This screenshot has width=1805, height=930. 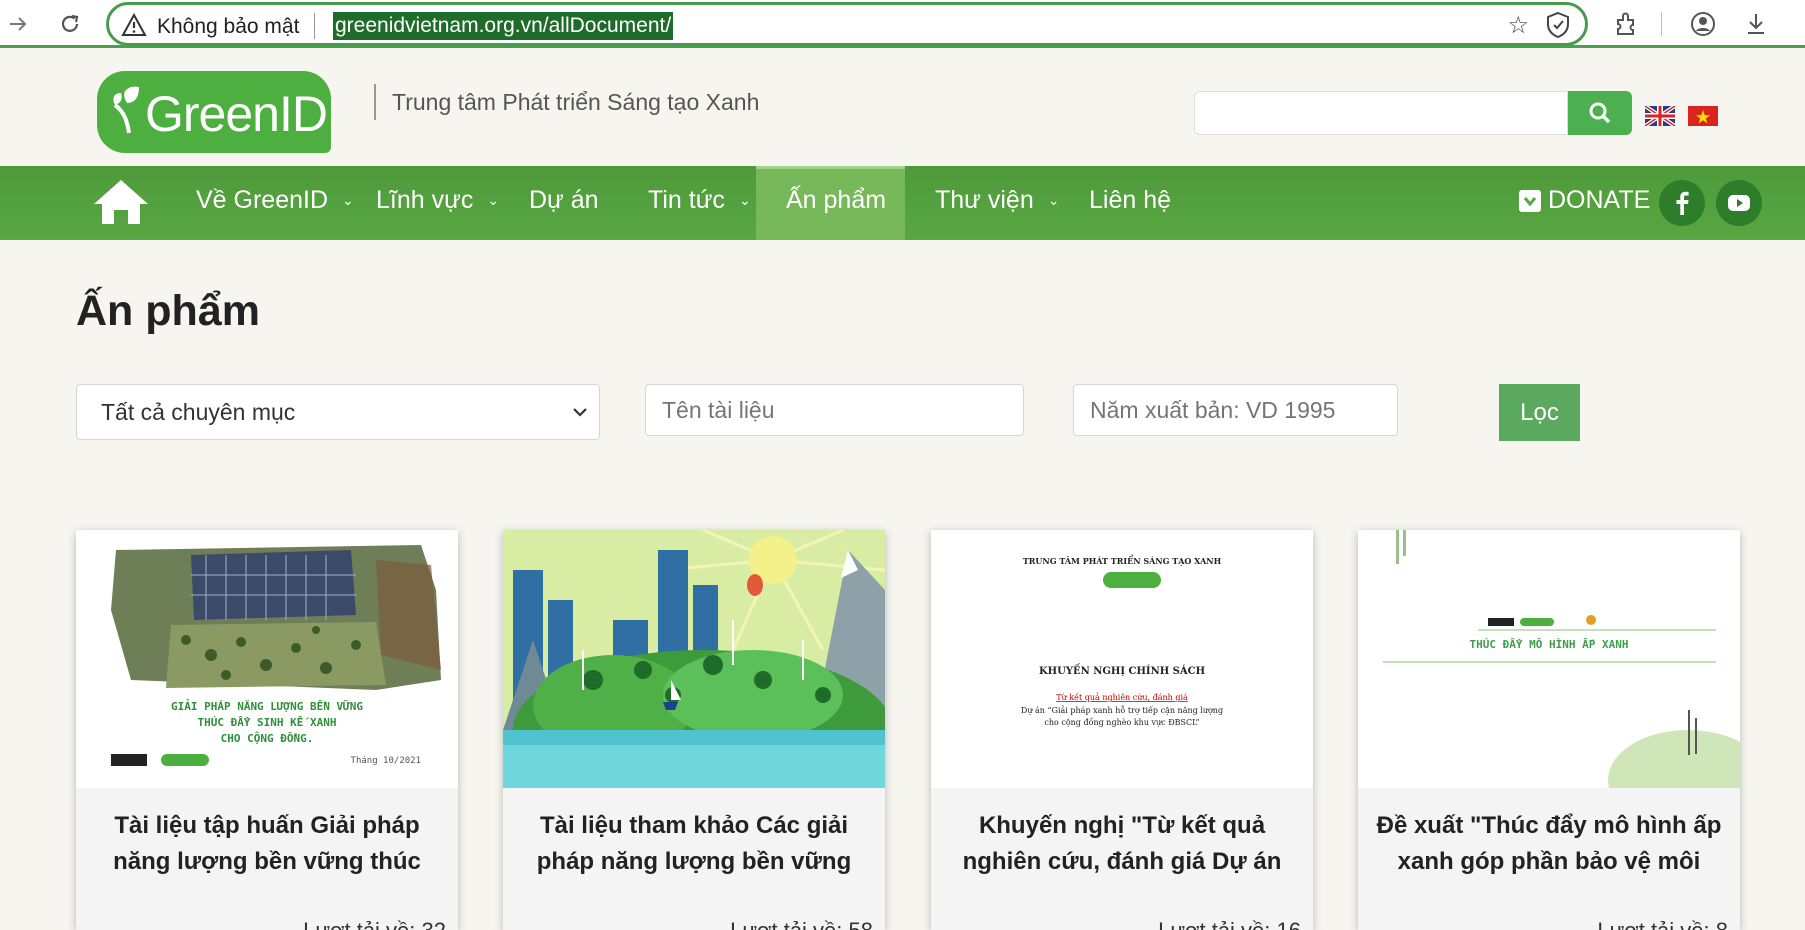 What do you see at coordinates (168, 311) in the screenshot?
I see `page-title: Ấn phẩm` at bounding box center [168, 311].